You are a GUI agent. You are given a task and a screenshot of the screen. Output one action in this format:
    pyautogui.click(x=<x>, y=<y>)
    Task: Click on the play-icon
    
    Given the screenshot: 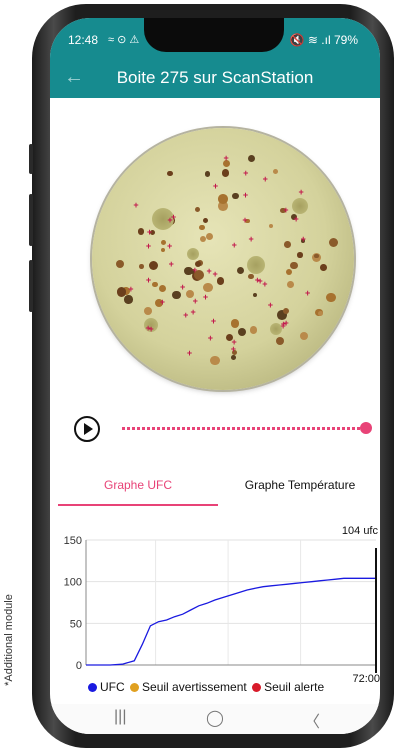 What is the action you would take?
    pyautogui.click(x=88, y=429)
    